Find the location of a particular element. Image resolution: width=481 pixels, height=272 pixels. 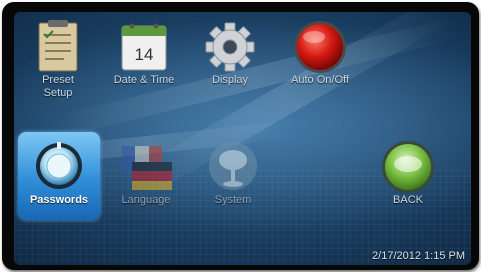

language-button: Language is located at coordinates (146, 180).